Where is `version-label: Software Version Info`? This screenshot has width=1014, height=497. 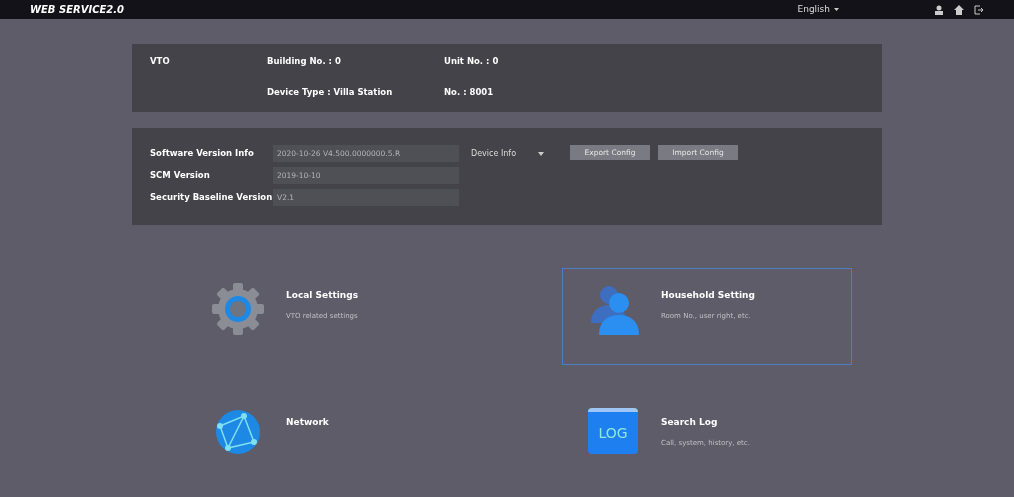
version-label: Software Version Info is located at coordinates (202, 153).